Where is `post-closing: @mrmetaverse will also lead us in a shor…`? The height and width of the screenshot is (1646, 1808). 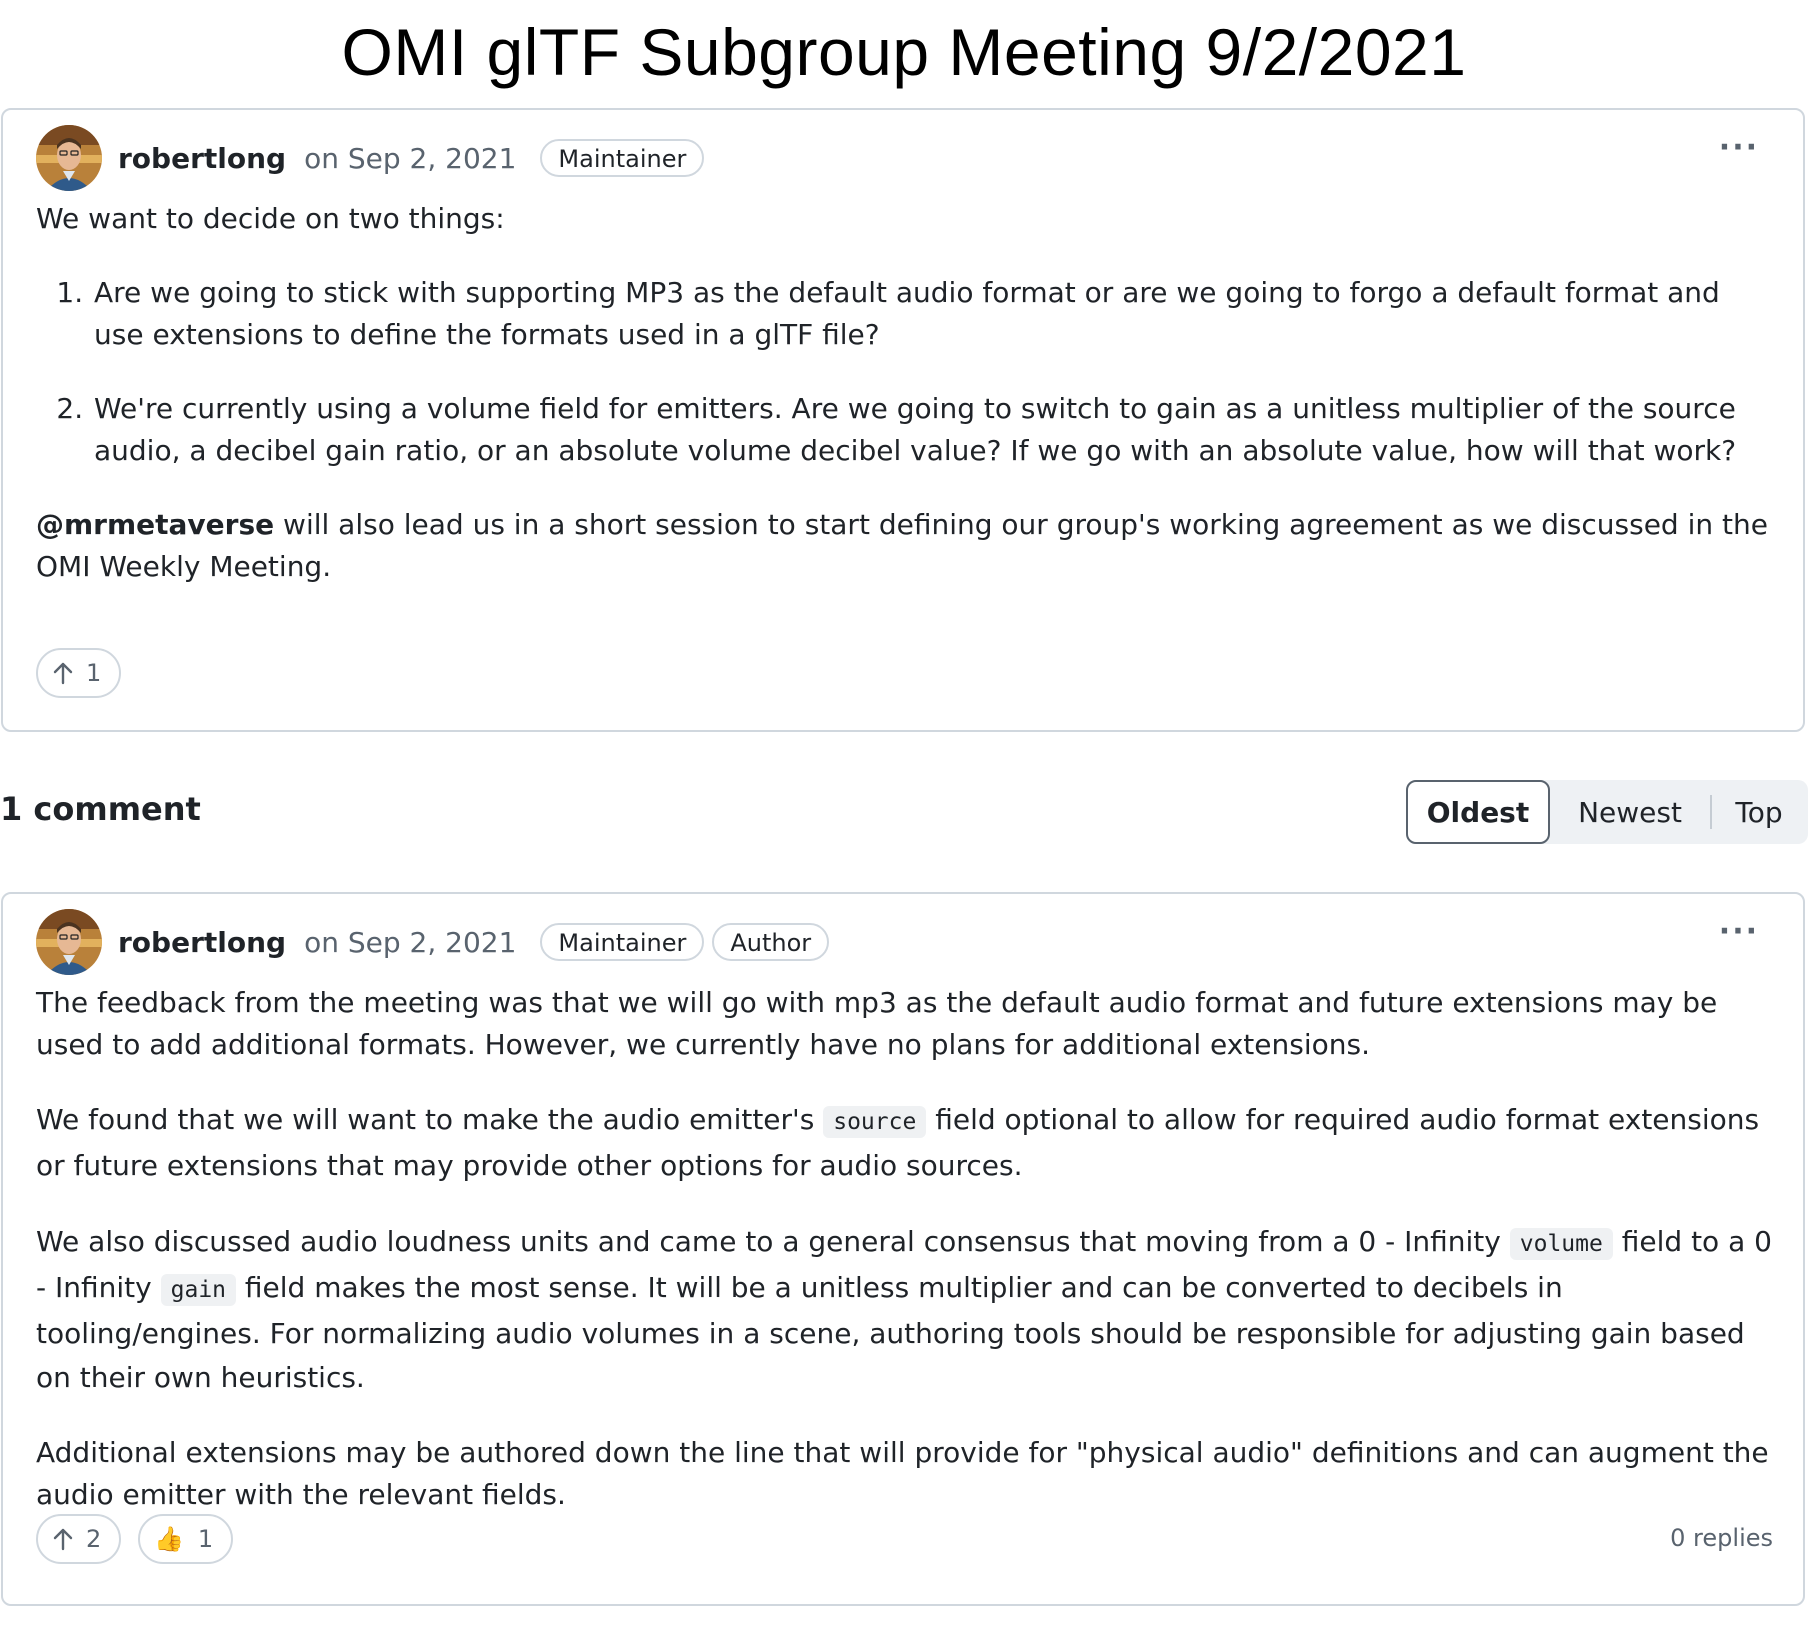
post-closing: @mrmetaverse will also lead us in a shor… is located at coordinates (904, 546).